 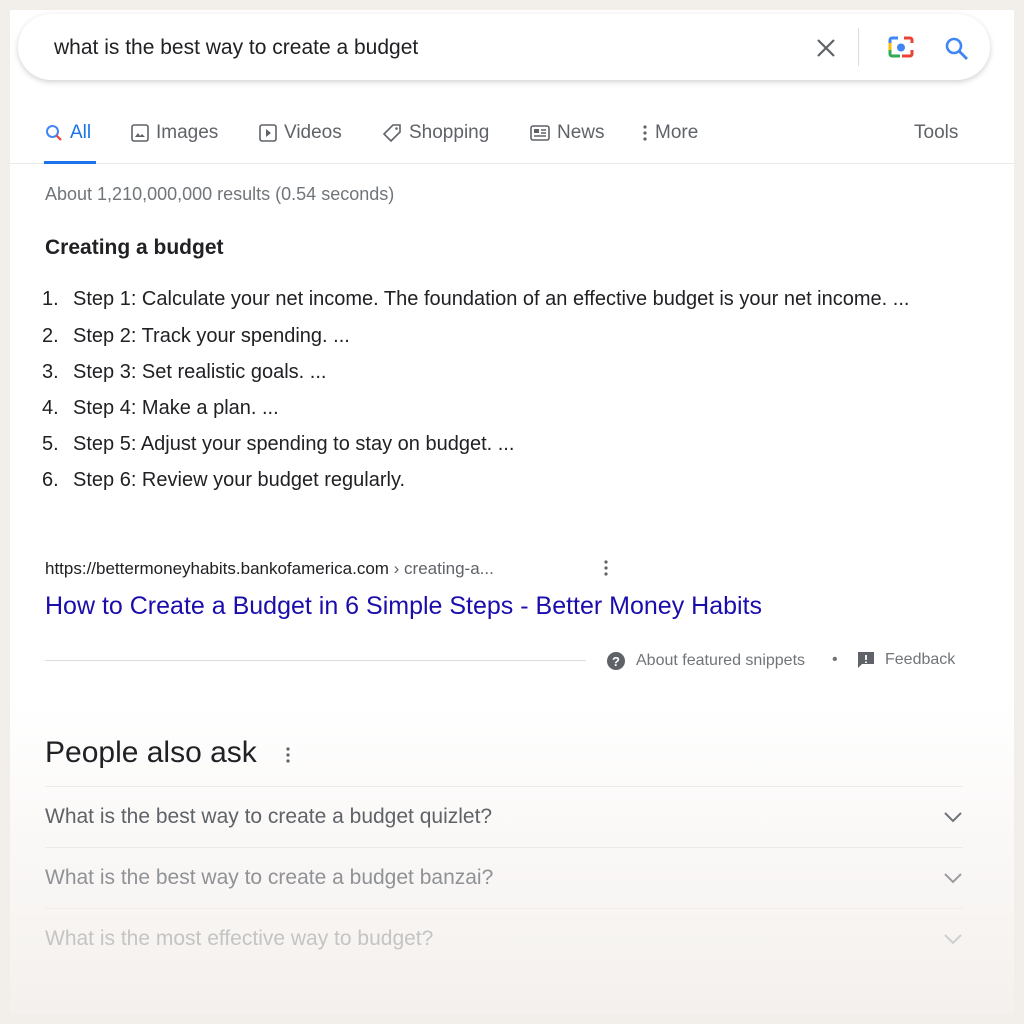 I want to click on tab-more: More, so click(x=670, y=133).